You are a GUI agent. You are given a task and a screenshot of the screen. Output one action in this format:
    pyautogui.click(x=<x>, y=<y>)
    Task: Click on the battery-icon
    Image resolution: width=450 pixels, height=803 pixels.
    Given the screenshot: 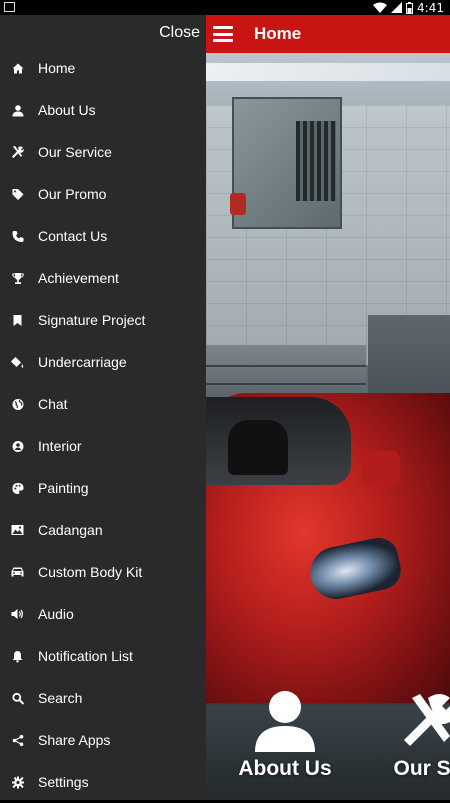 What is the action you would take?
    pyautogui.click(x=410, y=7)
    